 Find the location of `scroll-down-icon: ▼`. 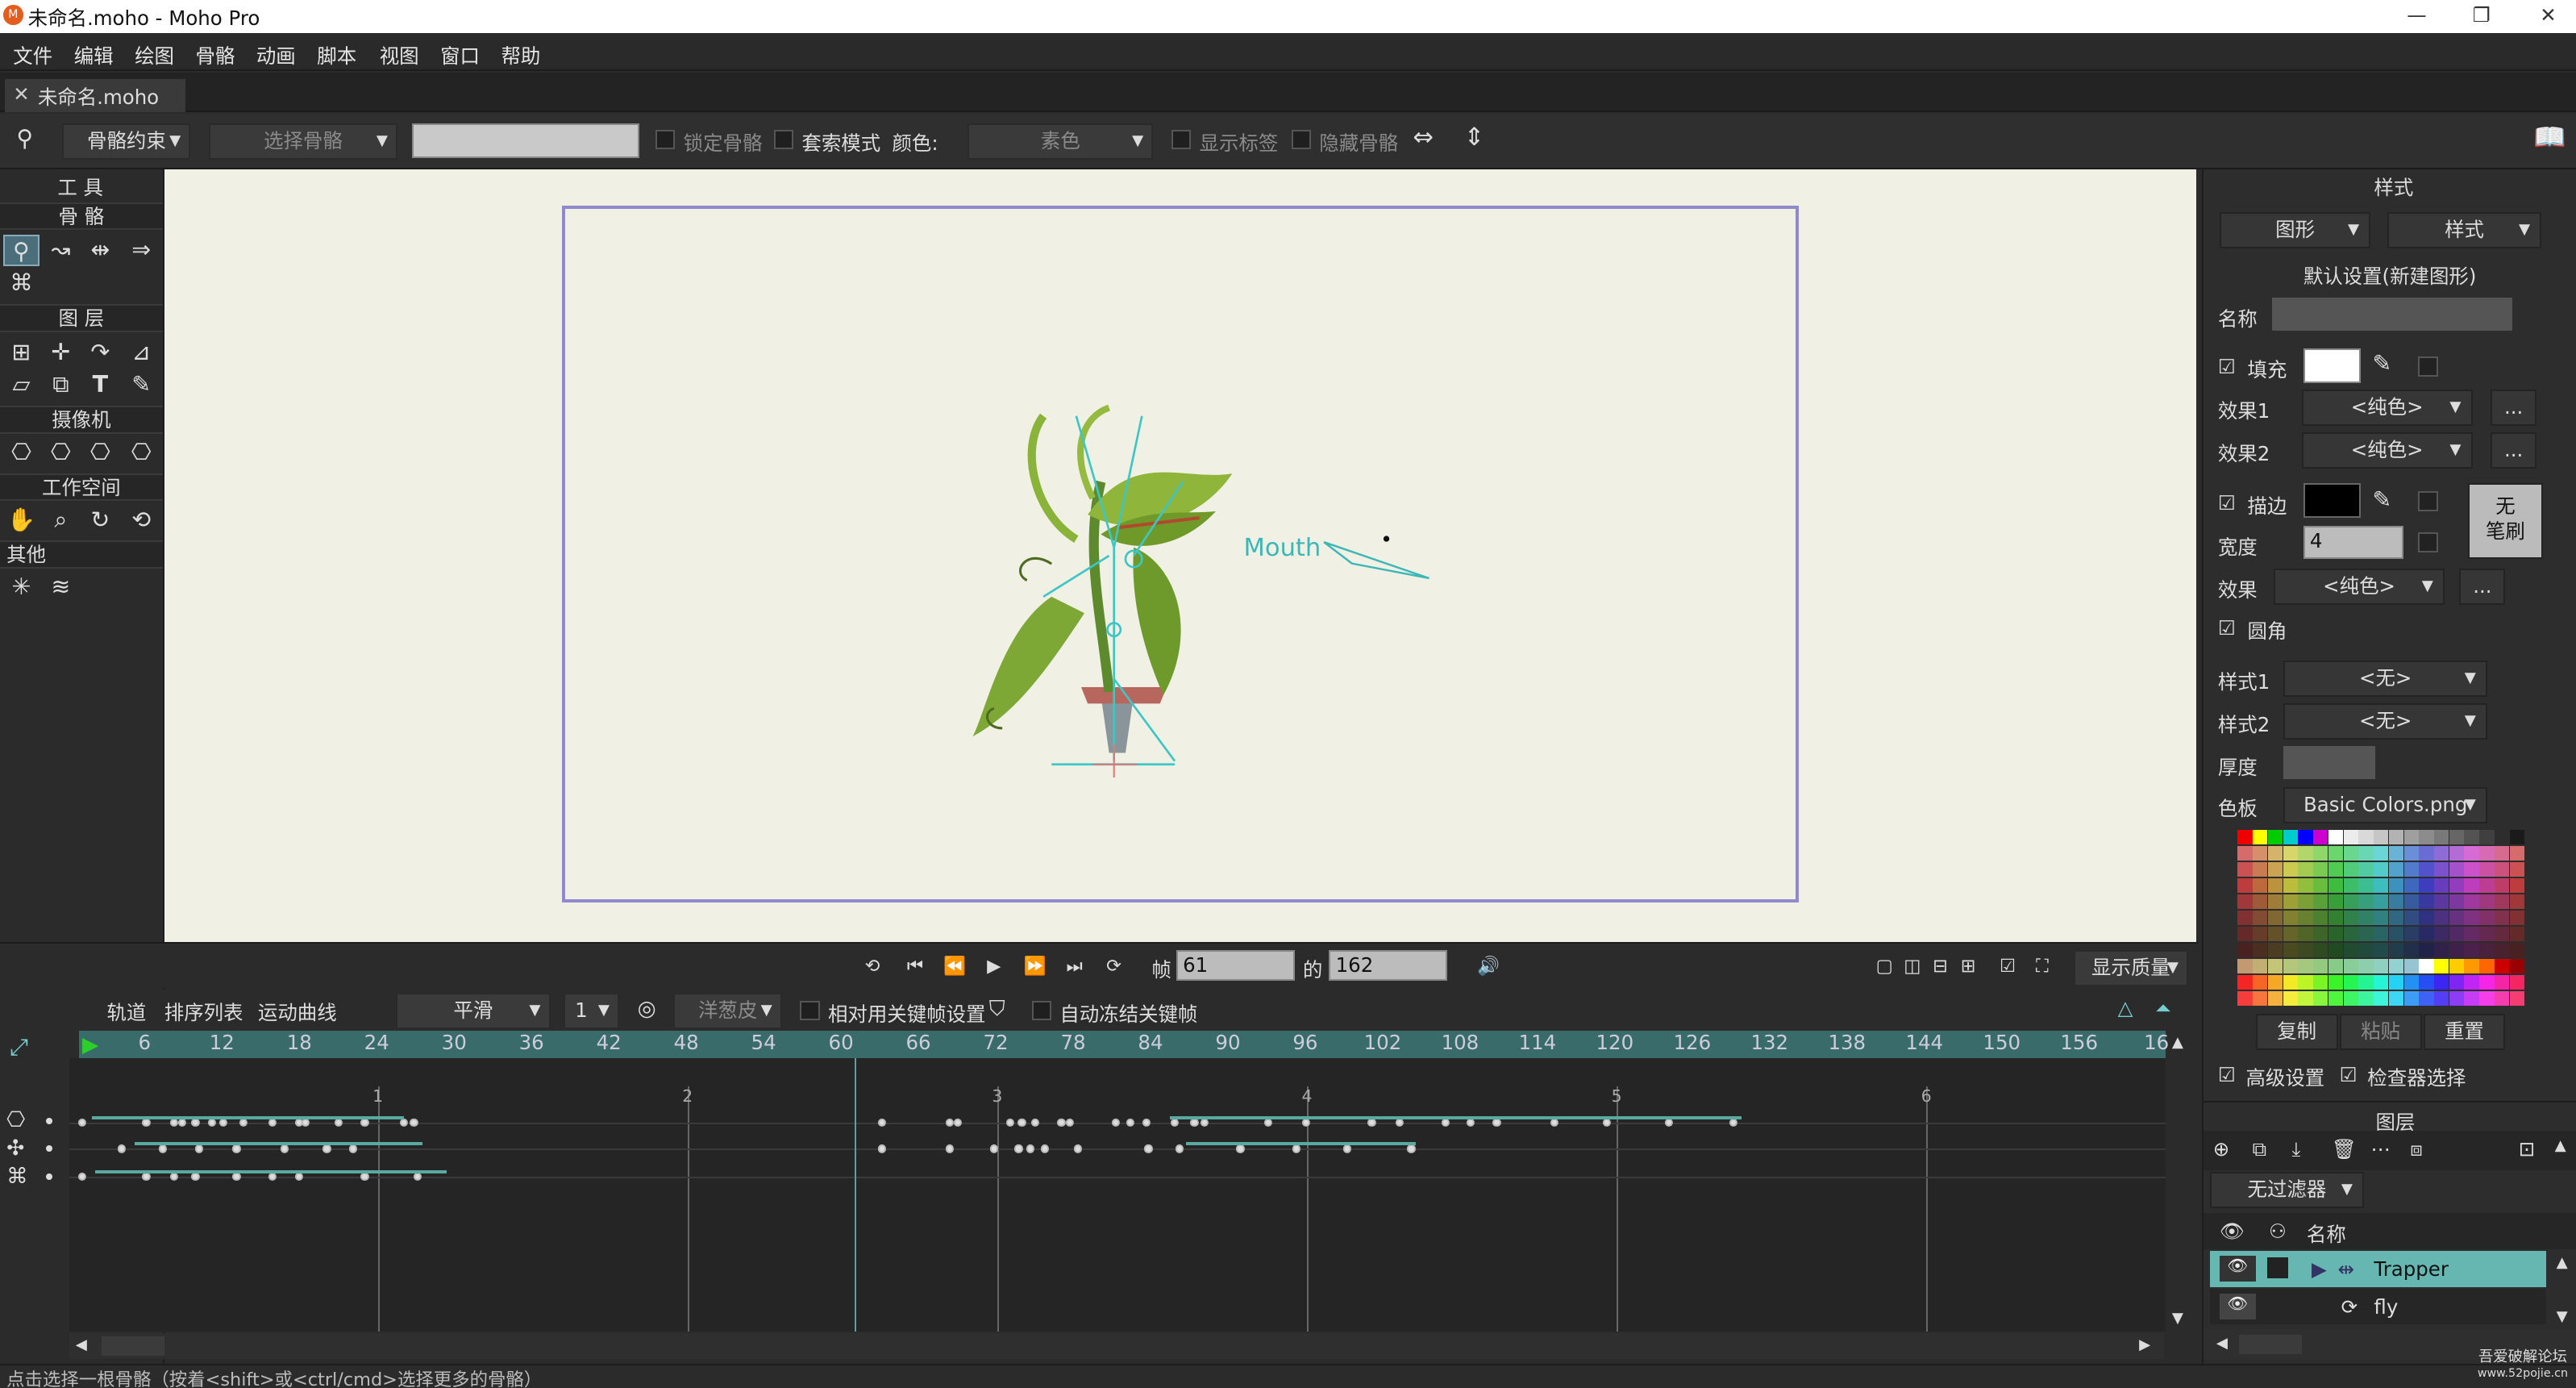

scroll-down-icon: ▼ is located at coordinates (2177, 1318).